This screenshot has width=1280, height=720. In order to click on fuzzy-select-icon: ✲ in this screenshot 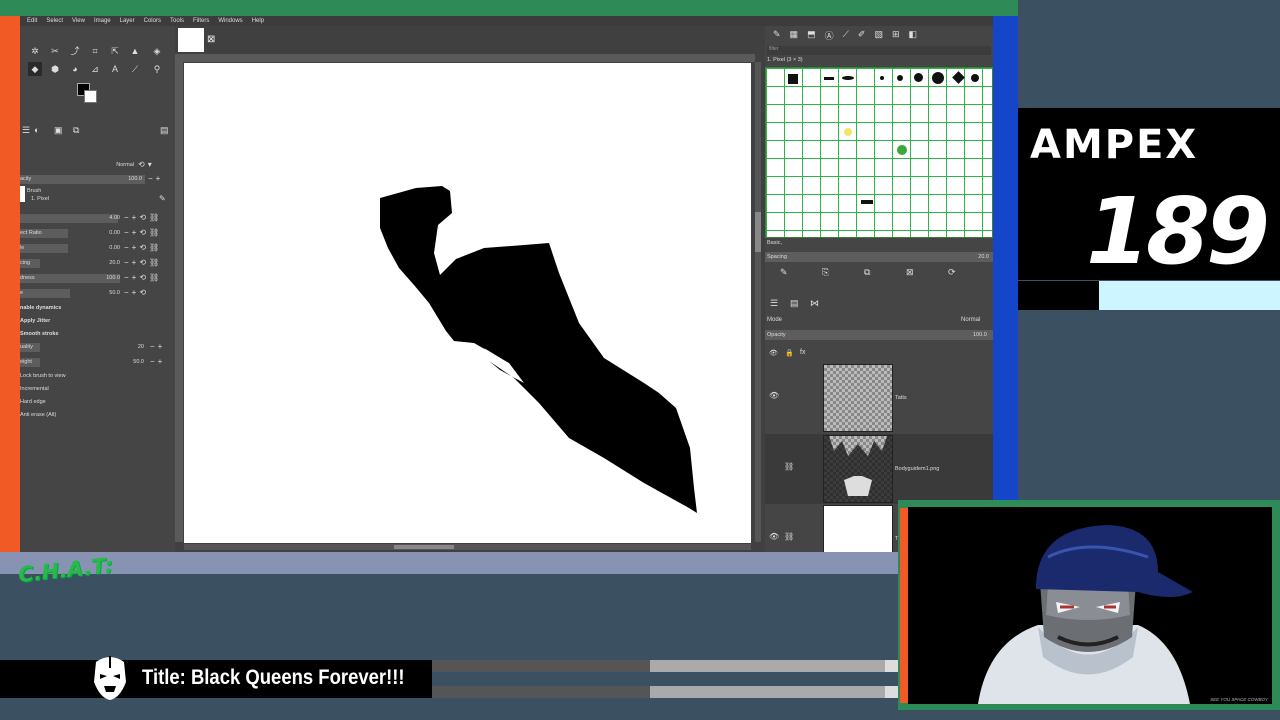, I will do `click(35, 51)`.